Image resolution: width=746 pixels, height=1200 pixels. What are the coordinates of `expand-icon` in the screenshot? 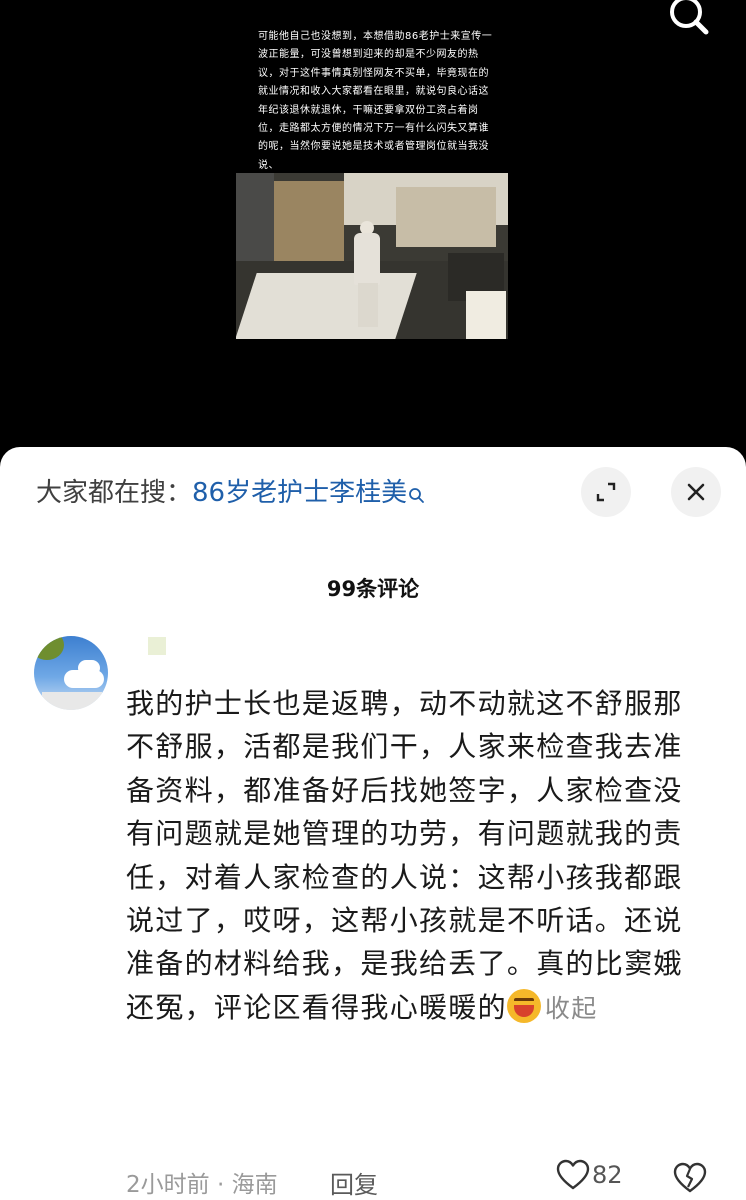 It's located at (606, 492).